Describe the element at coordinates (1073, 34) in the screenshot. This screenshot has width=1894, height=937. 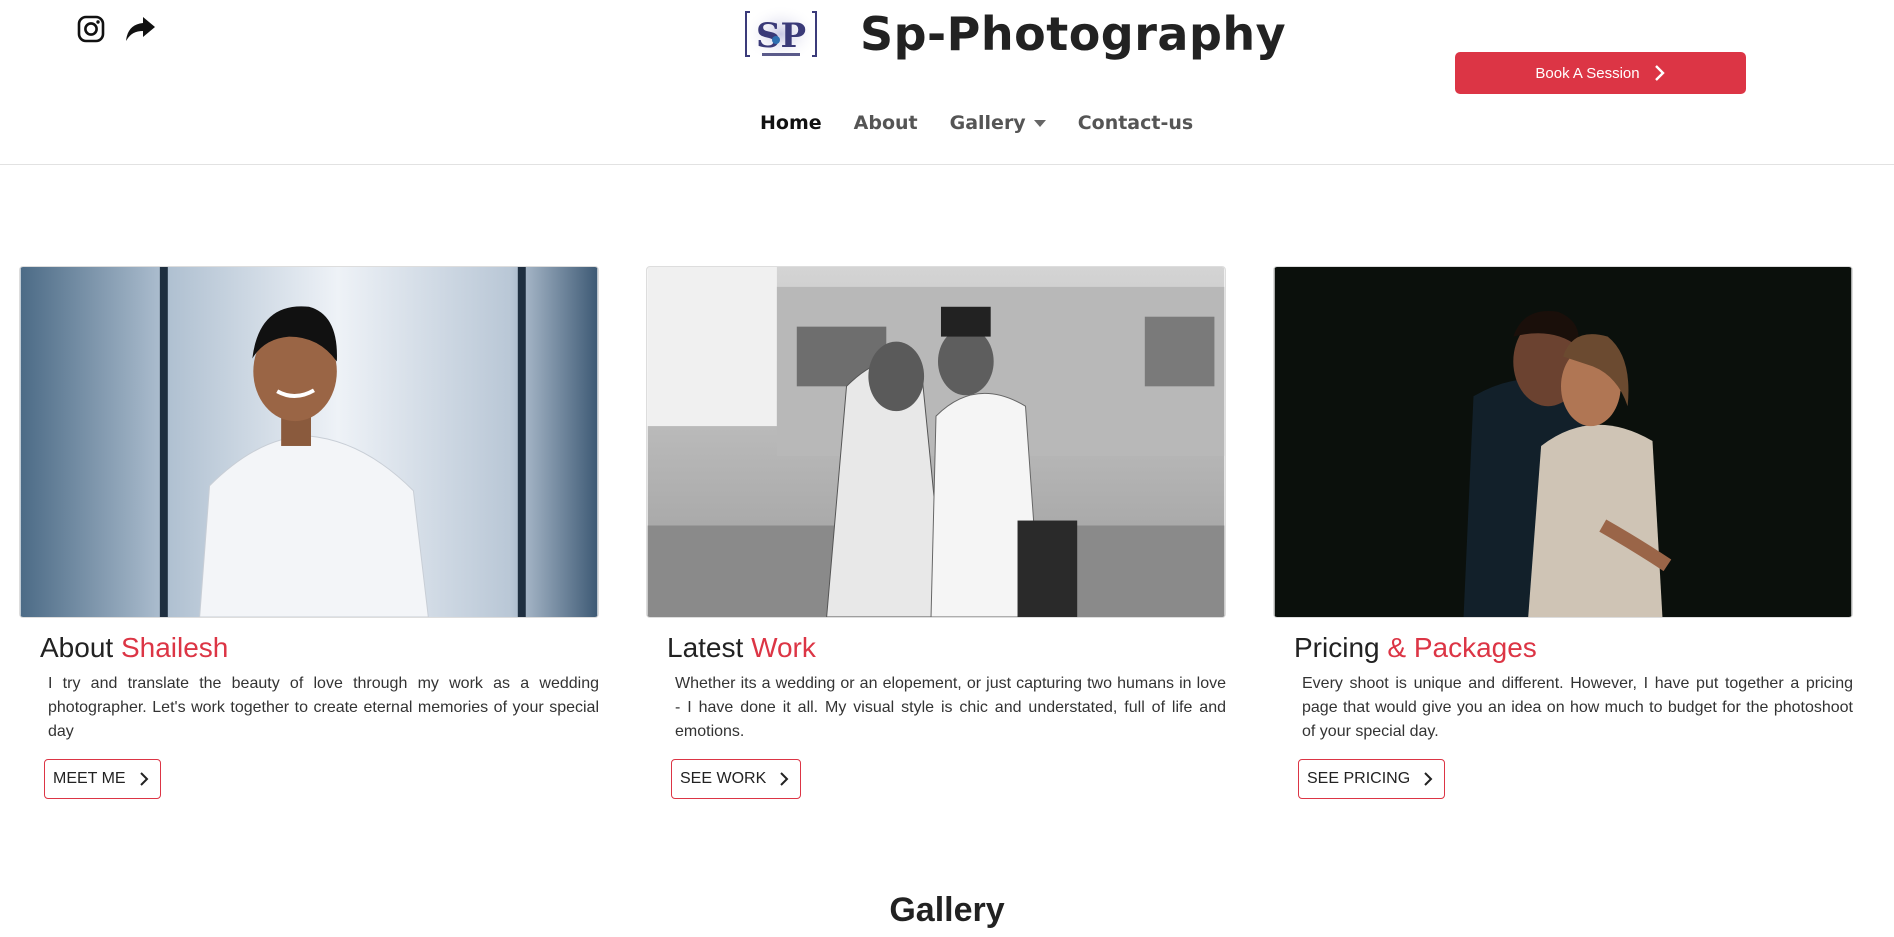
I see `site-title: Sp-Photography` at that location.